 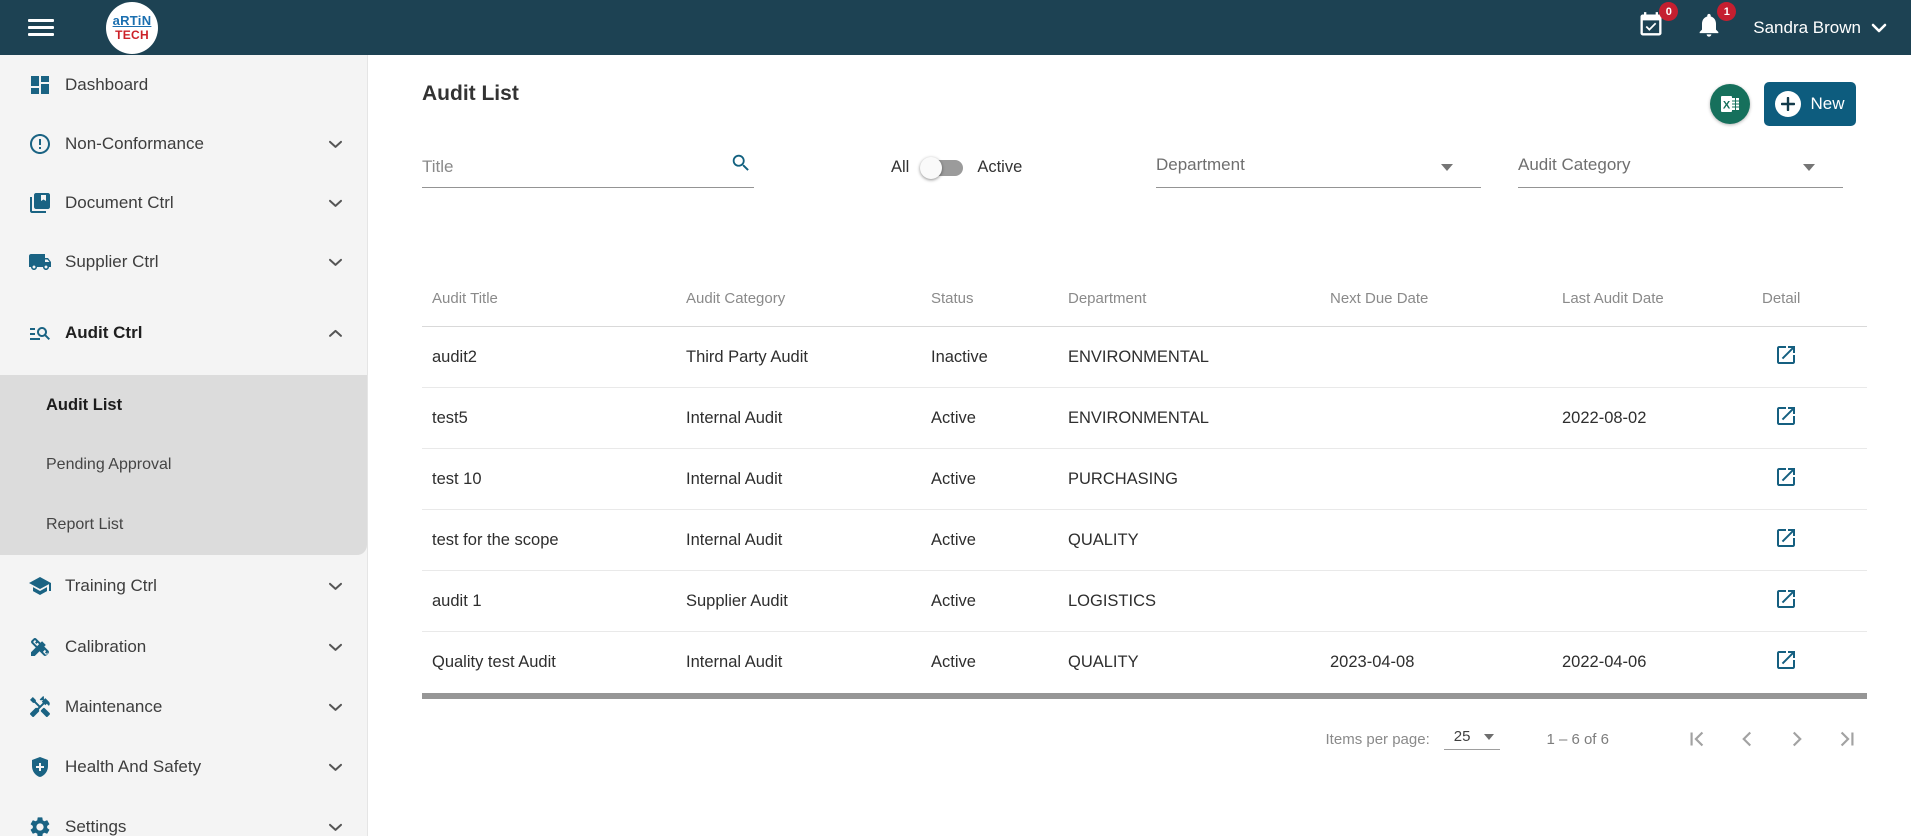 I want to click on sidebar-item-document-ctrl: Document Ctrl, so click(x=183, y=202).